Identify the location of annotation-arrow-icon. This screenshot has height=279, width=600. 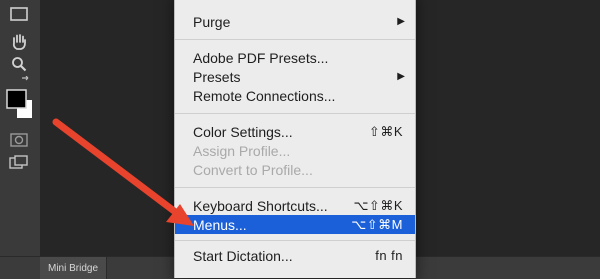
(123, 172).